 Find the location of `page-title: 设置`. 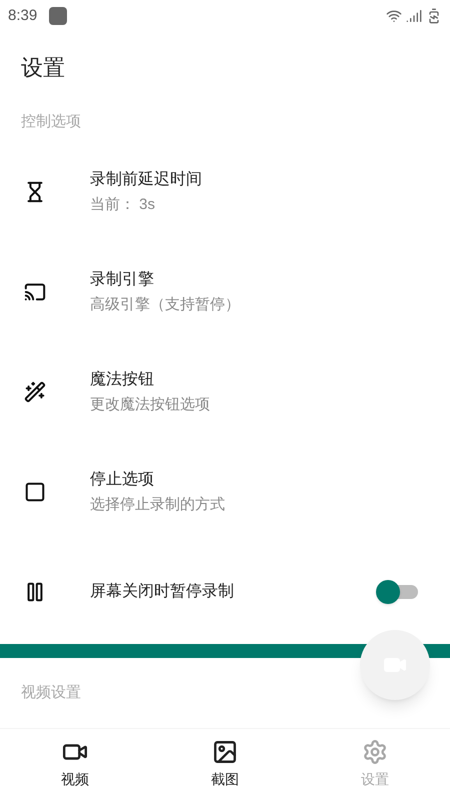

page-title: 设置 is located at coordinates (43, 68).